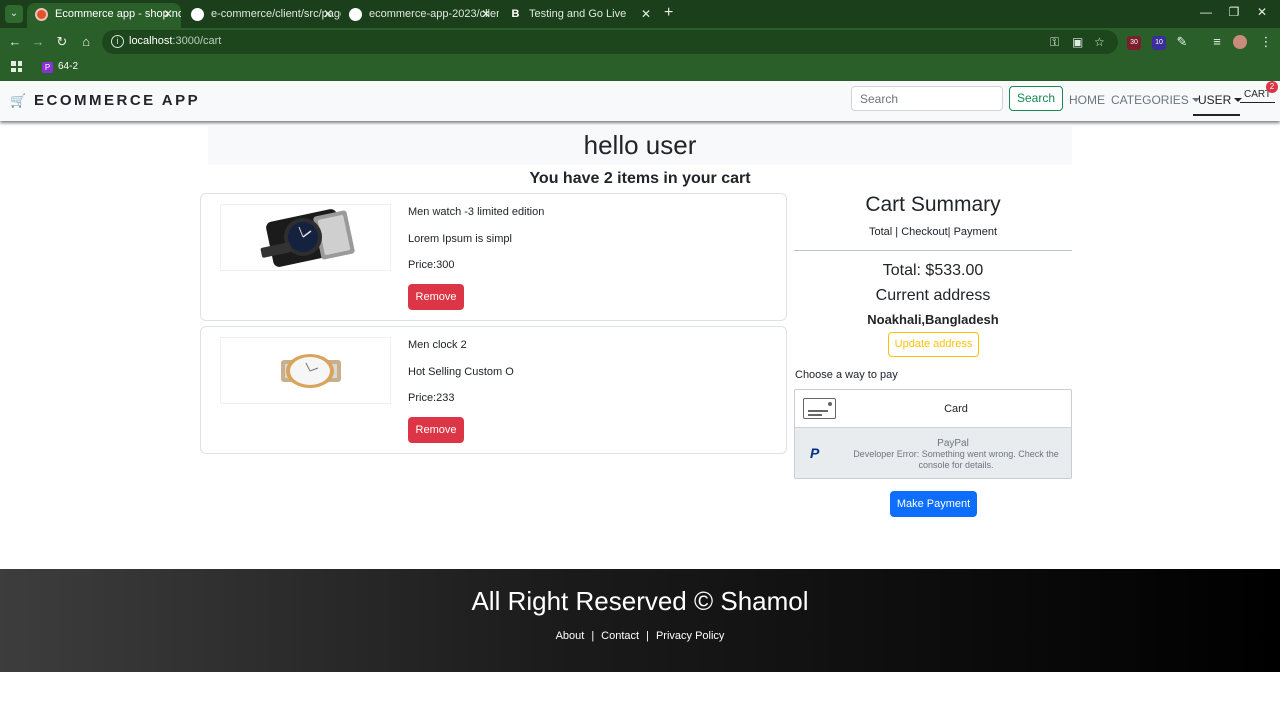  Describe the element at coordinates (104, 15) in the screenshot. I see `tab-ecommerce-app: Ecommerce app - shop now ✕` at that location.